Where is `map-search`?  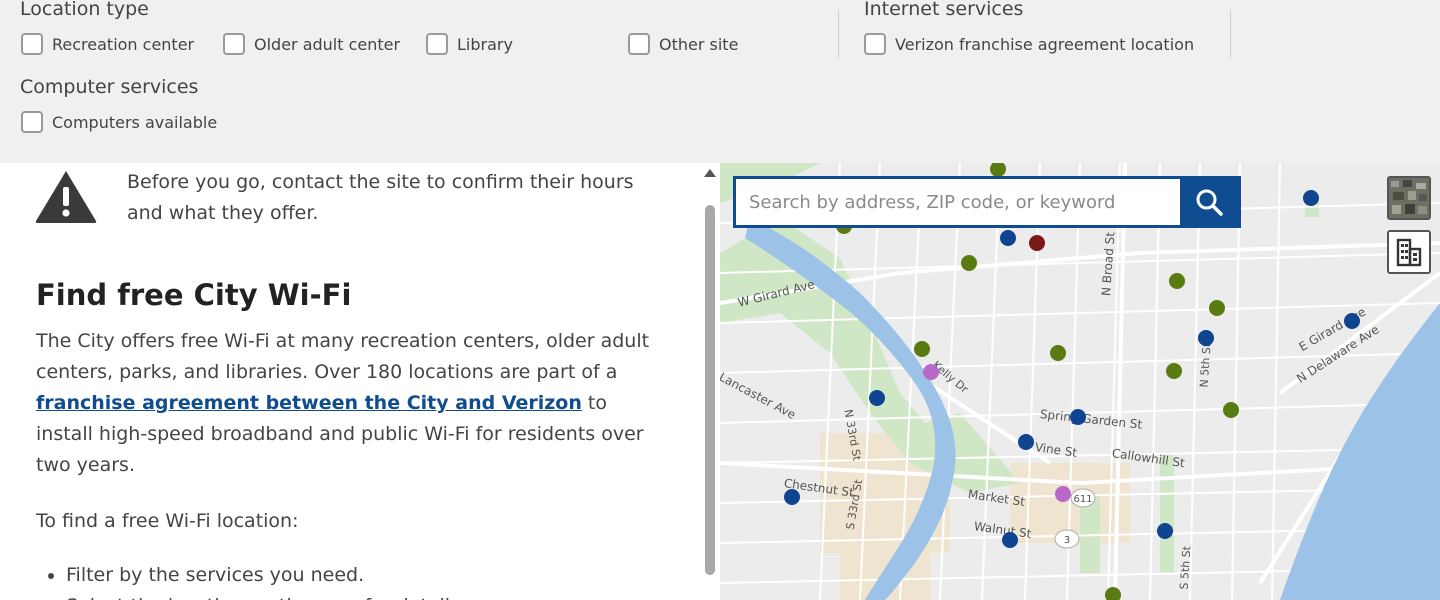
map-search is located at coordinates (987, 202).